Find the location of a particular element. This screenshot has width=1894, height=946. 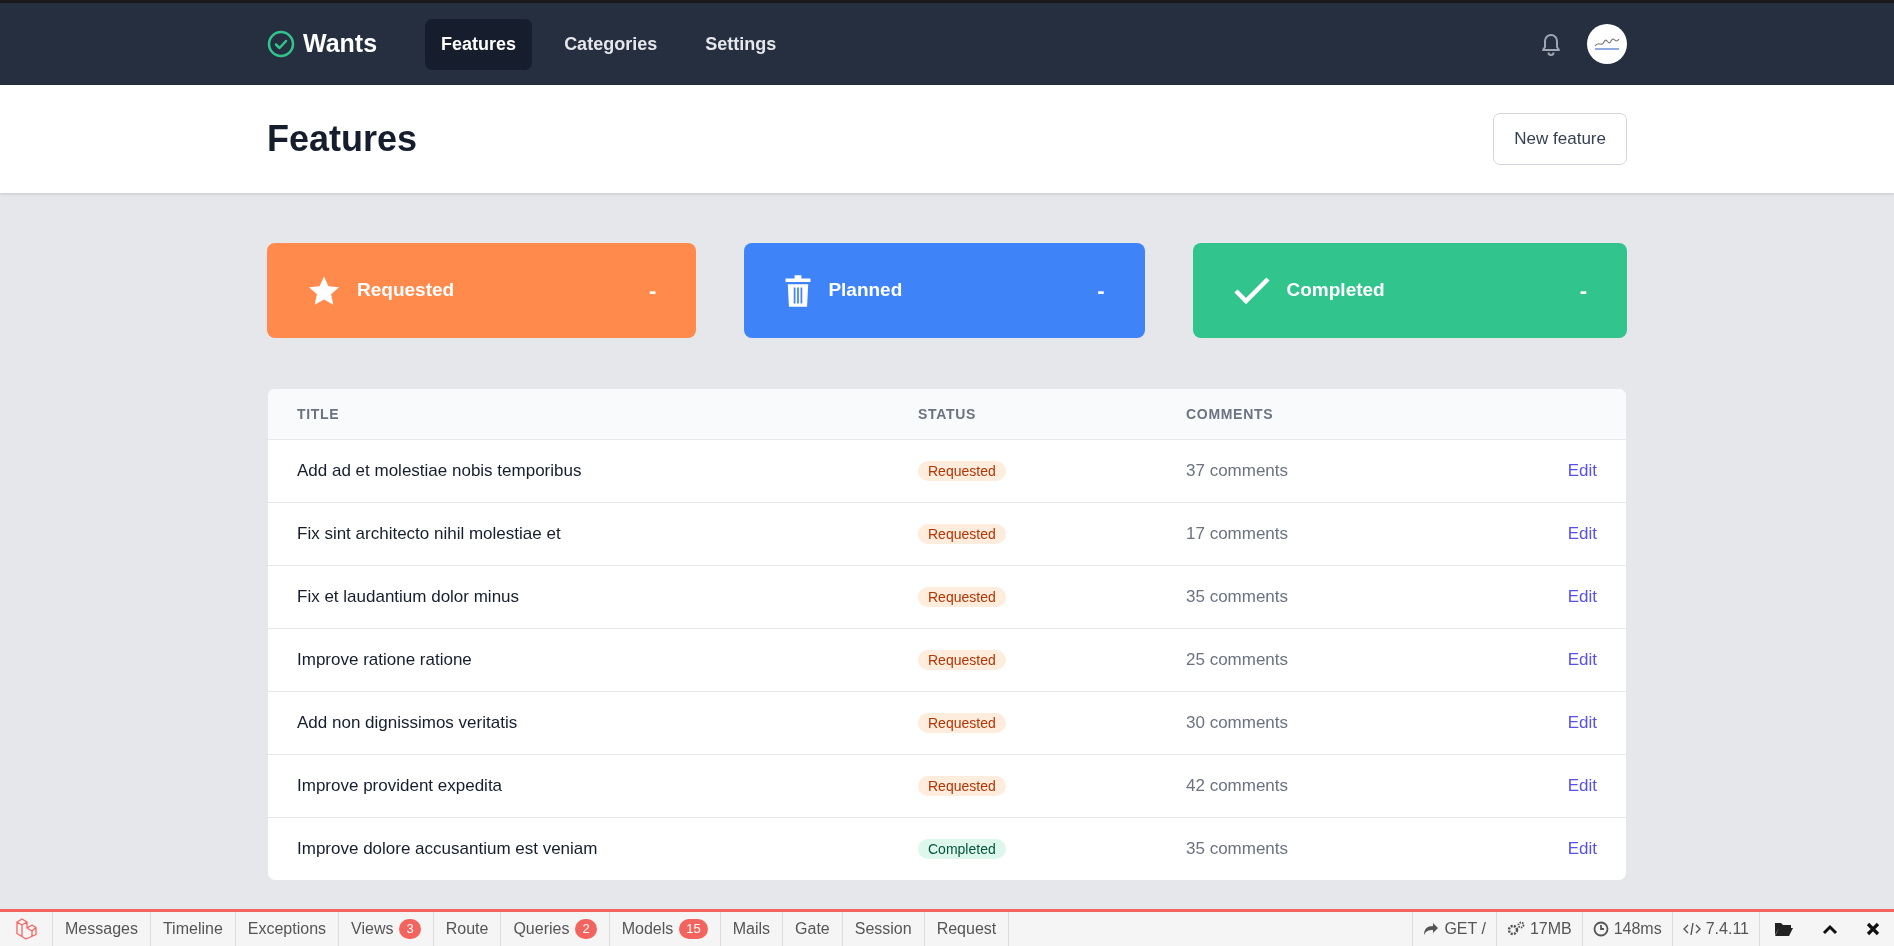

stat-label: Requested is located at coordinates (406, 290).